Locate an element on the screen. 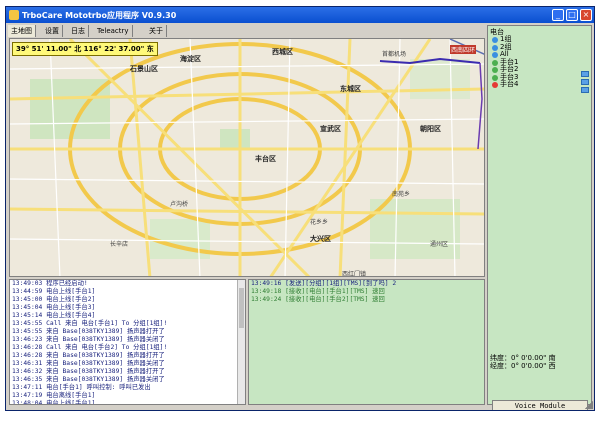 This screenshot has height=423, width=600. radio-tree: 1组 2组 All 手台1 手台2 手台3 手台4 is located at coordinates (505, 62).